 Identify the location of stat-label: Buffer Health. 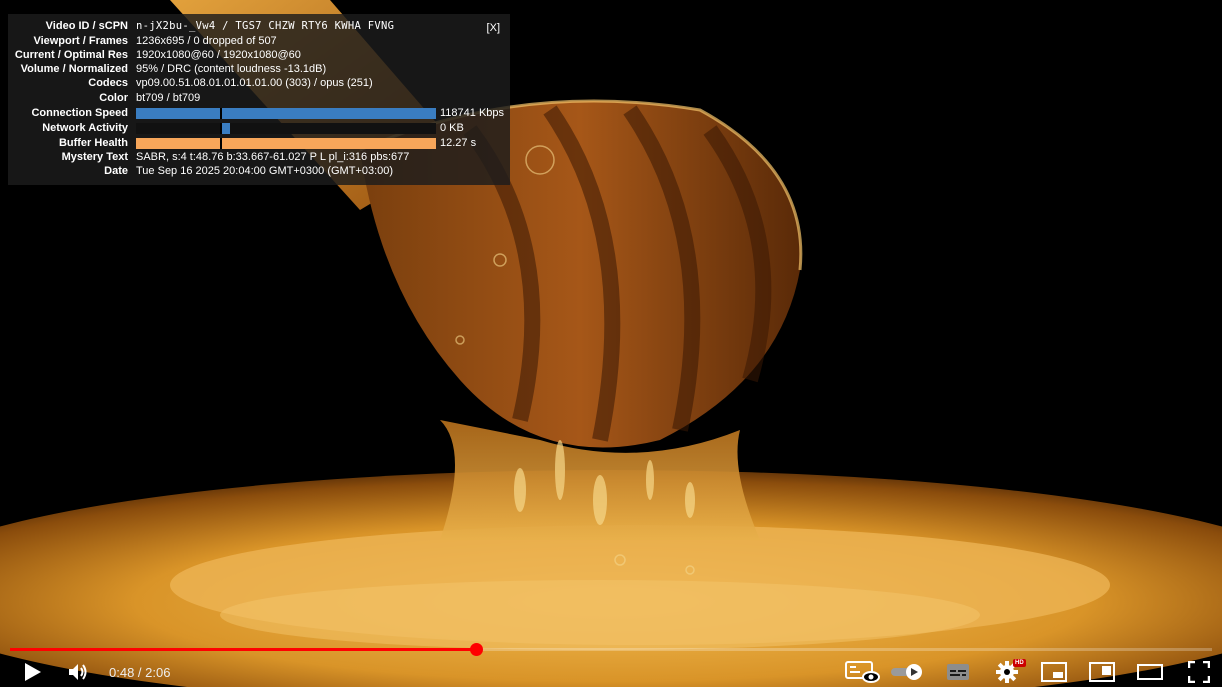
(93, 143).